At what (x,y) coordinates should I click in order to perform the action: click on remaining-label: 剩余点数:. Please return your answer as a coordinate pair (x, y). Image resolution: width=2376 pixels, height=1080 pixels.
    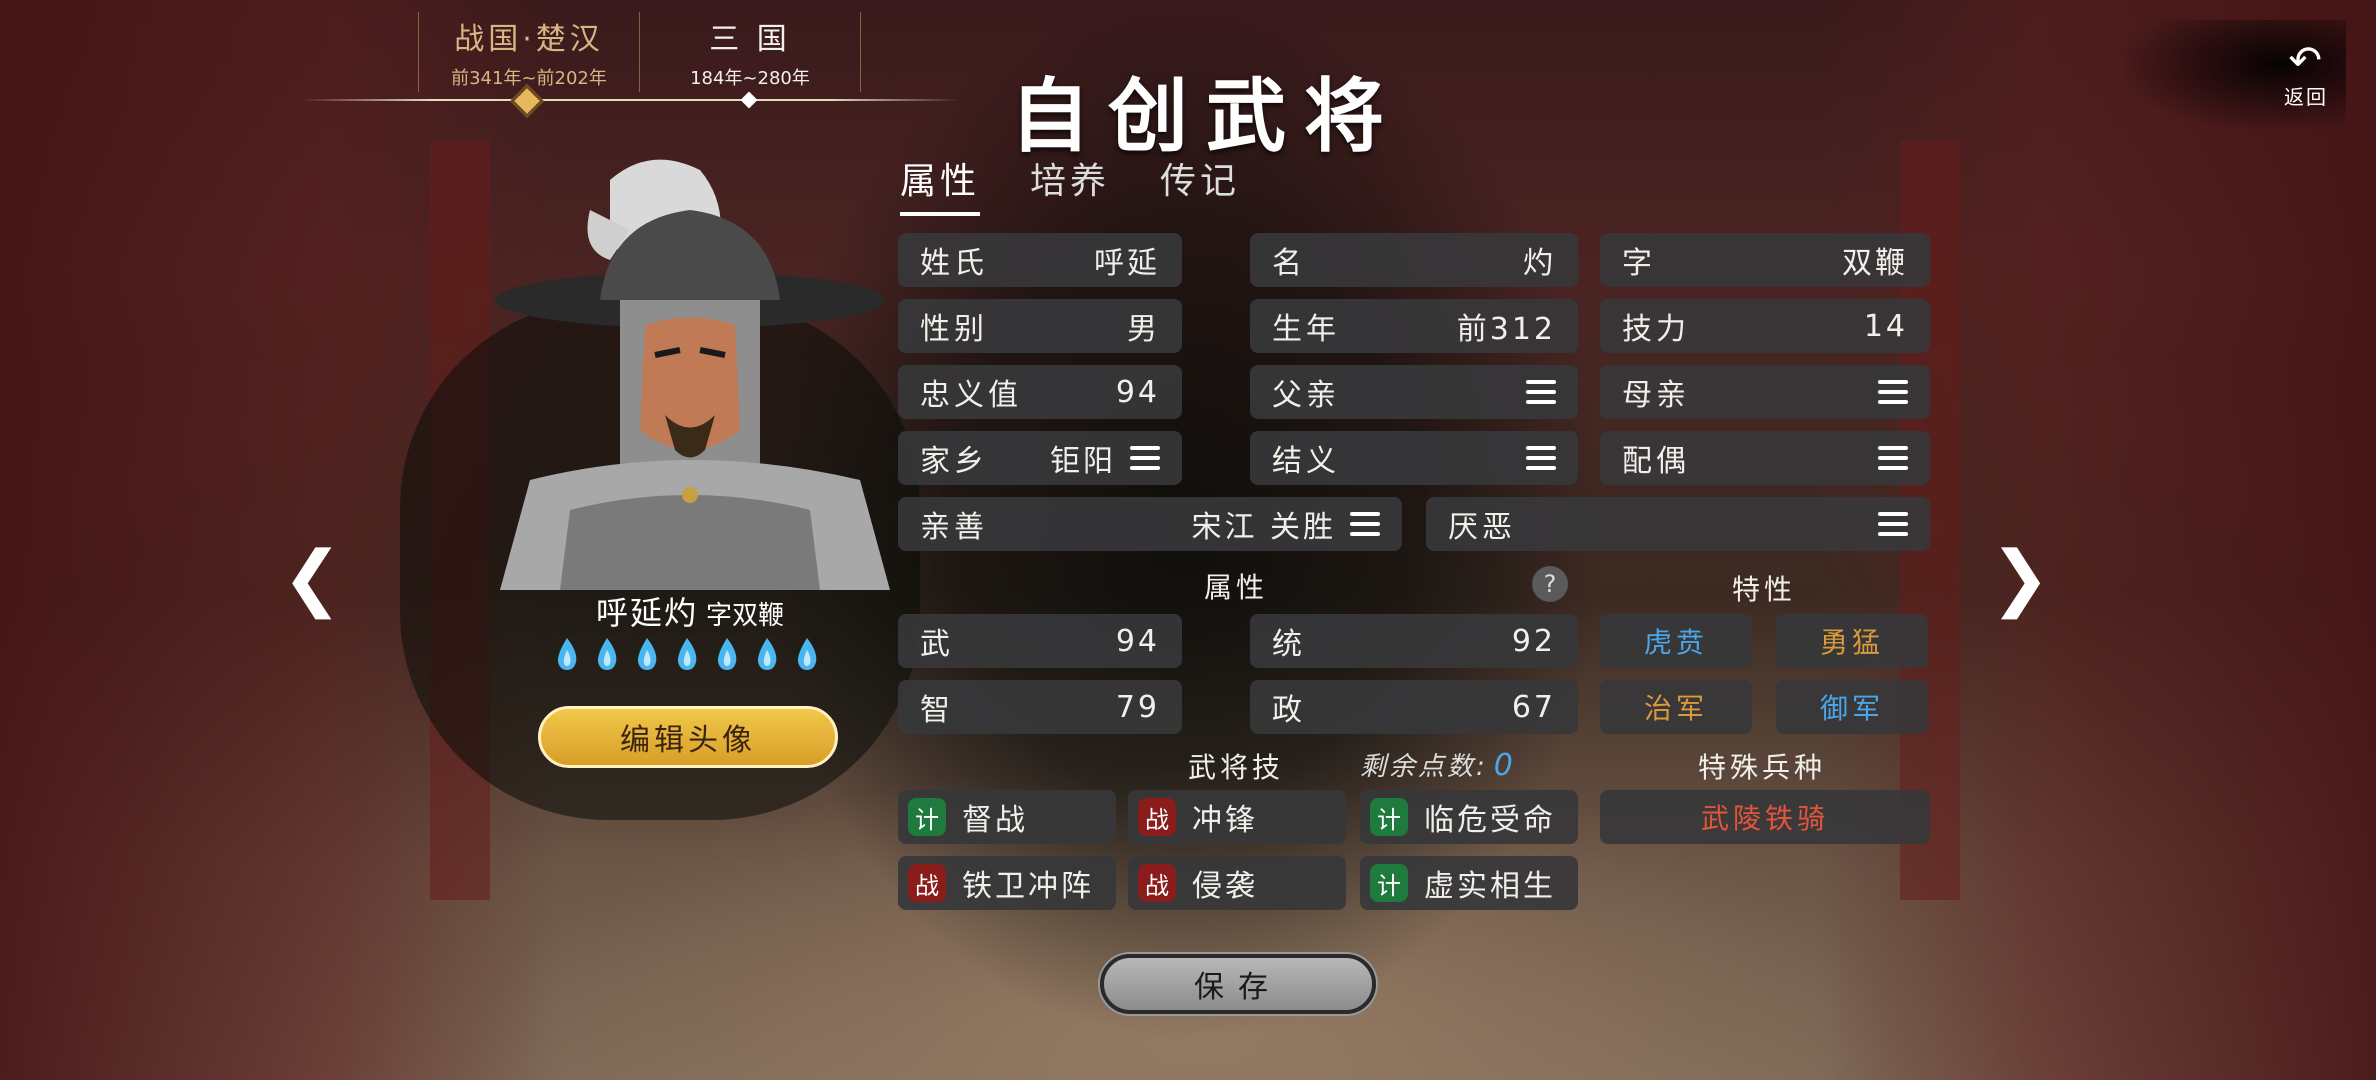
    Looking at the image, I should click on (1424, 767).